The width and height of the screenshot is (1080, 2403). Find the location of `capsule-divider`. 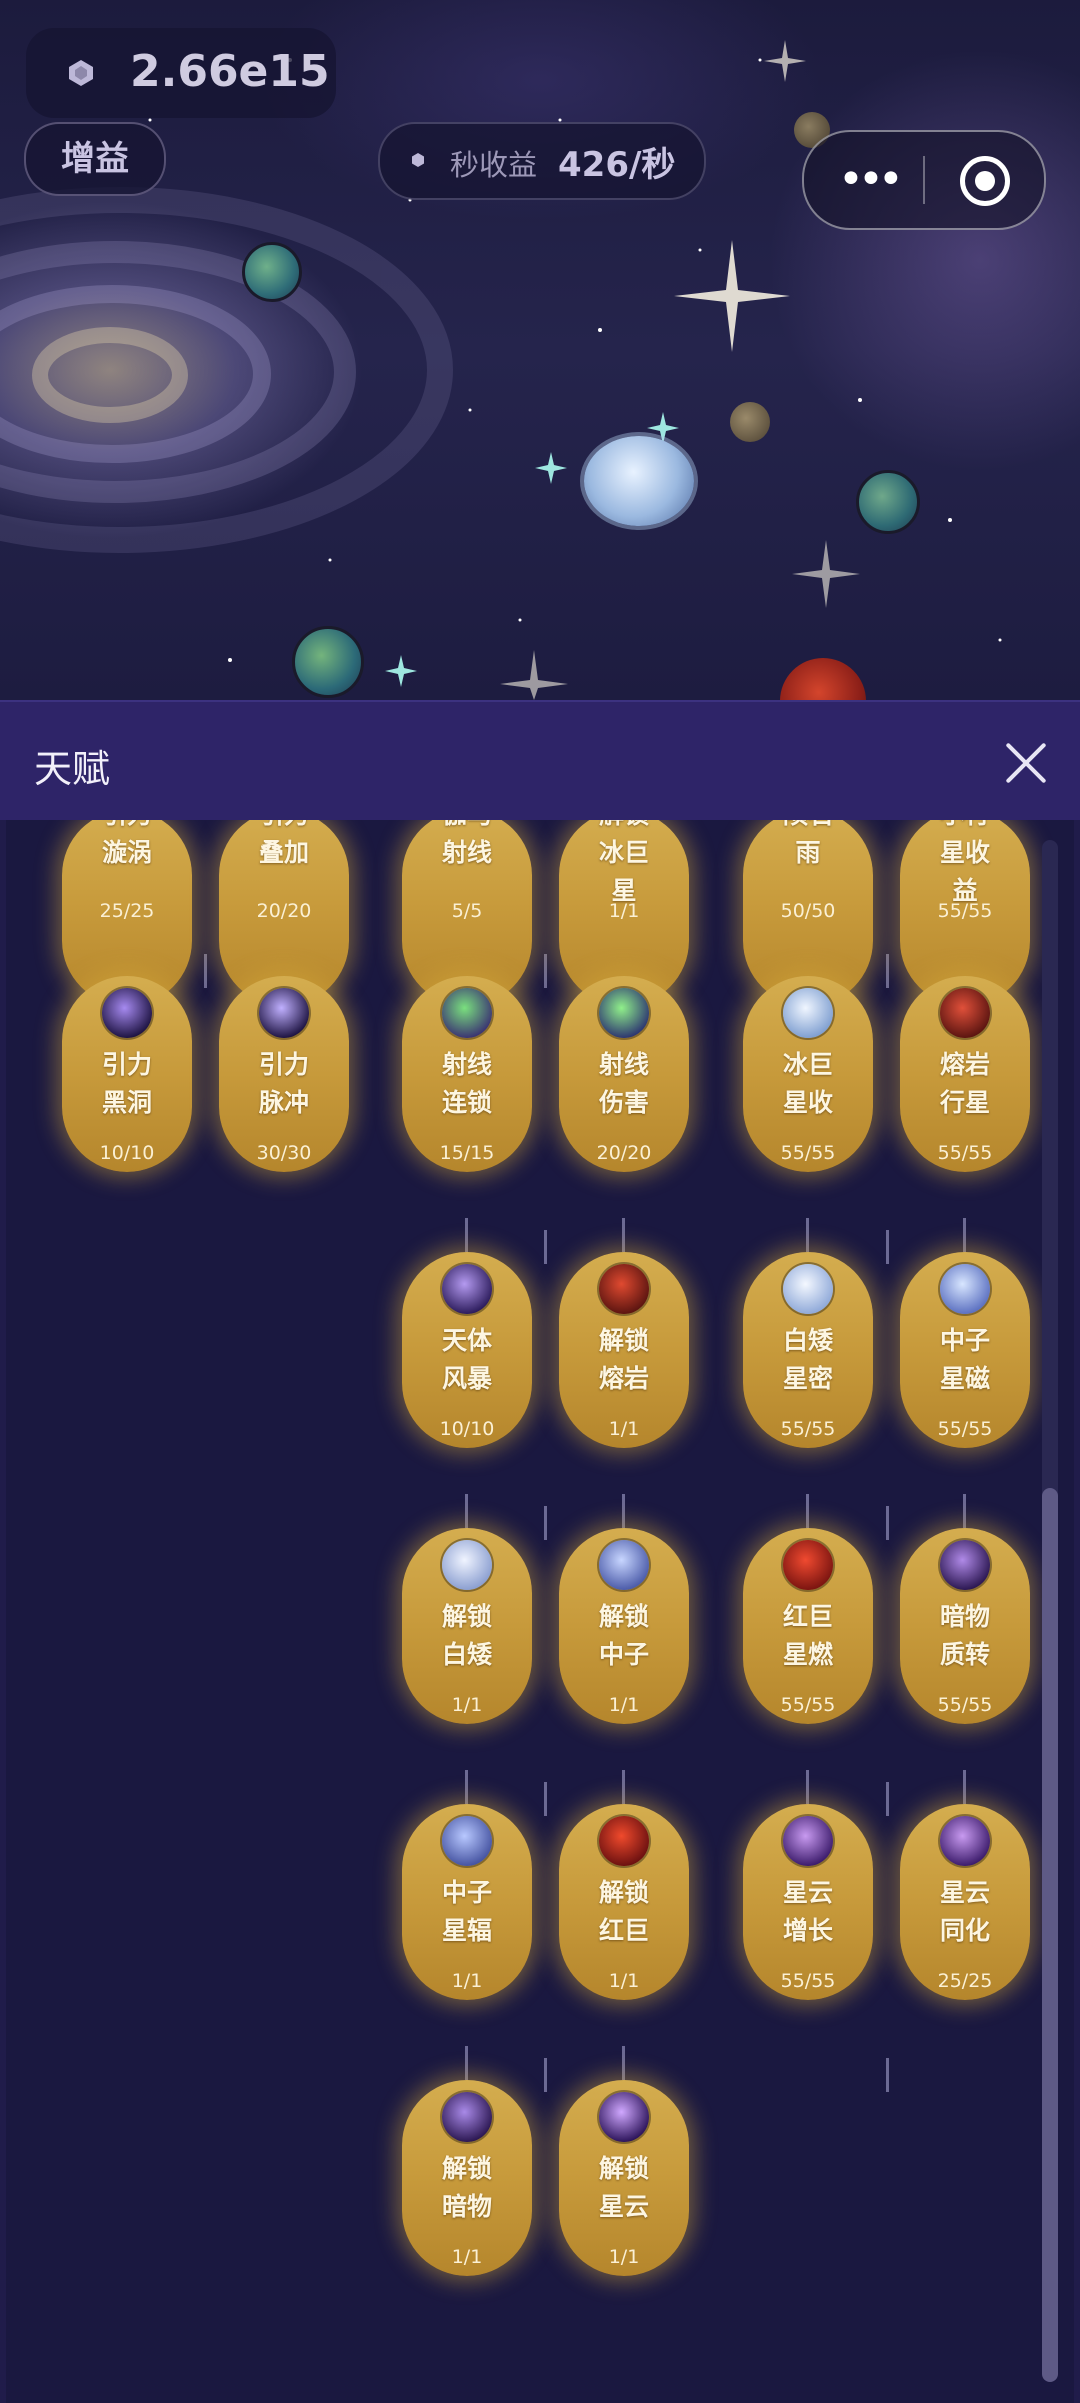

capsule-divider is located at coordinates (924, 180).